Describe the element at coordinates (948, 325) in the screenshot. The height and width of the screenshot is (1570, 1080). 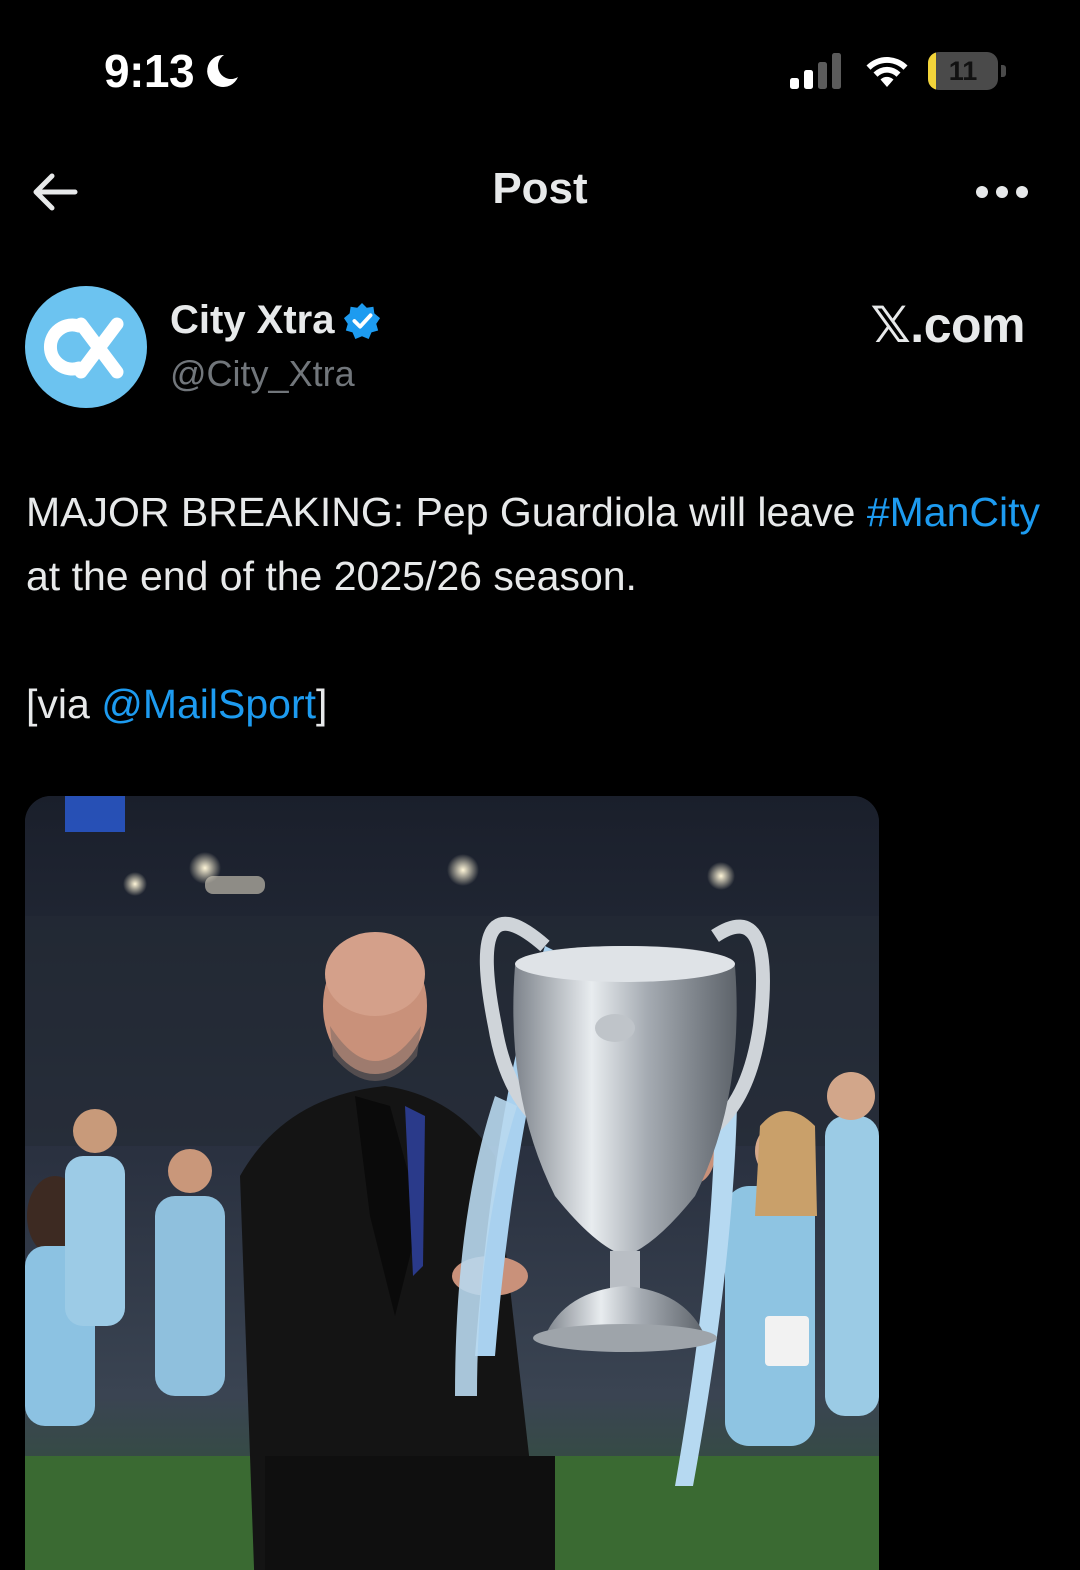
I see `x-com-watermark: 𝕏.com` at that location.